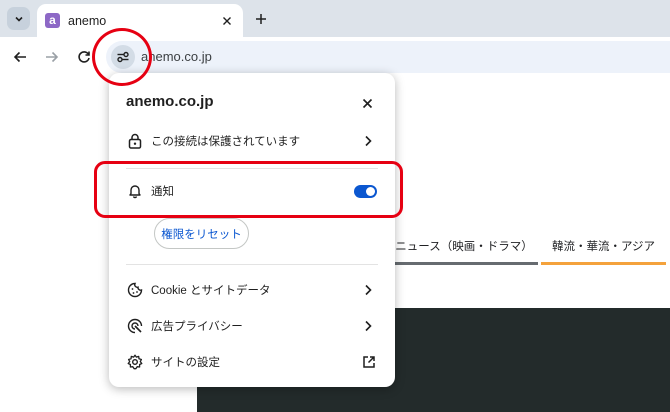 The height and width of the screenshot is (412, 670). What do you see at coordinates (185, 363) in the screenshot?
I see `site-settings-label: サイトの設定` at bounding box center [185, 363].